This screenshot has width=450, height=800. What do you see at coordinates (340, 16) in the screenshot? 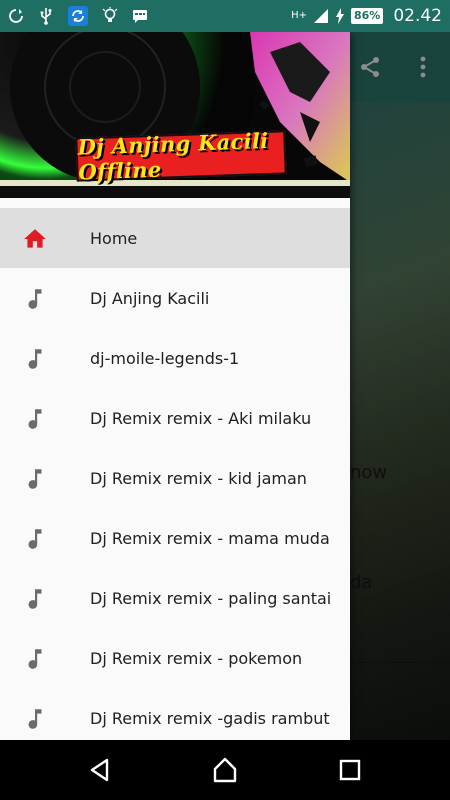
I see `charging-icon` at bounding box center [340, 16].